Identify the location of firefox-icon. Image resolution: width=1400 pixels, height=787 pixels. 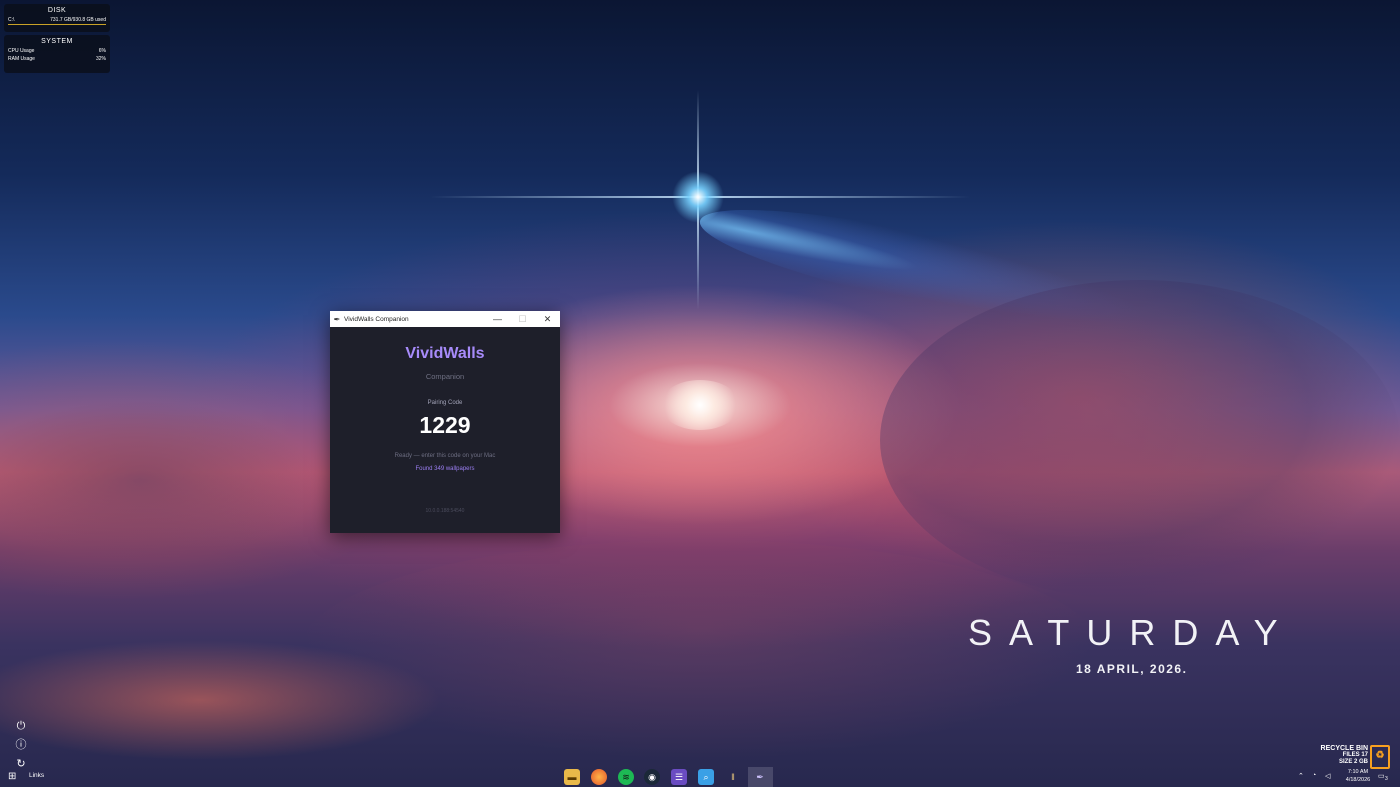
(599, 777).